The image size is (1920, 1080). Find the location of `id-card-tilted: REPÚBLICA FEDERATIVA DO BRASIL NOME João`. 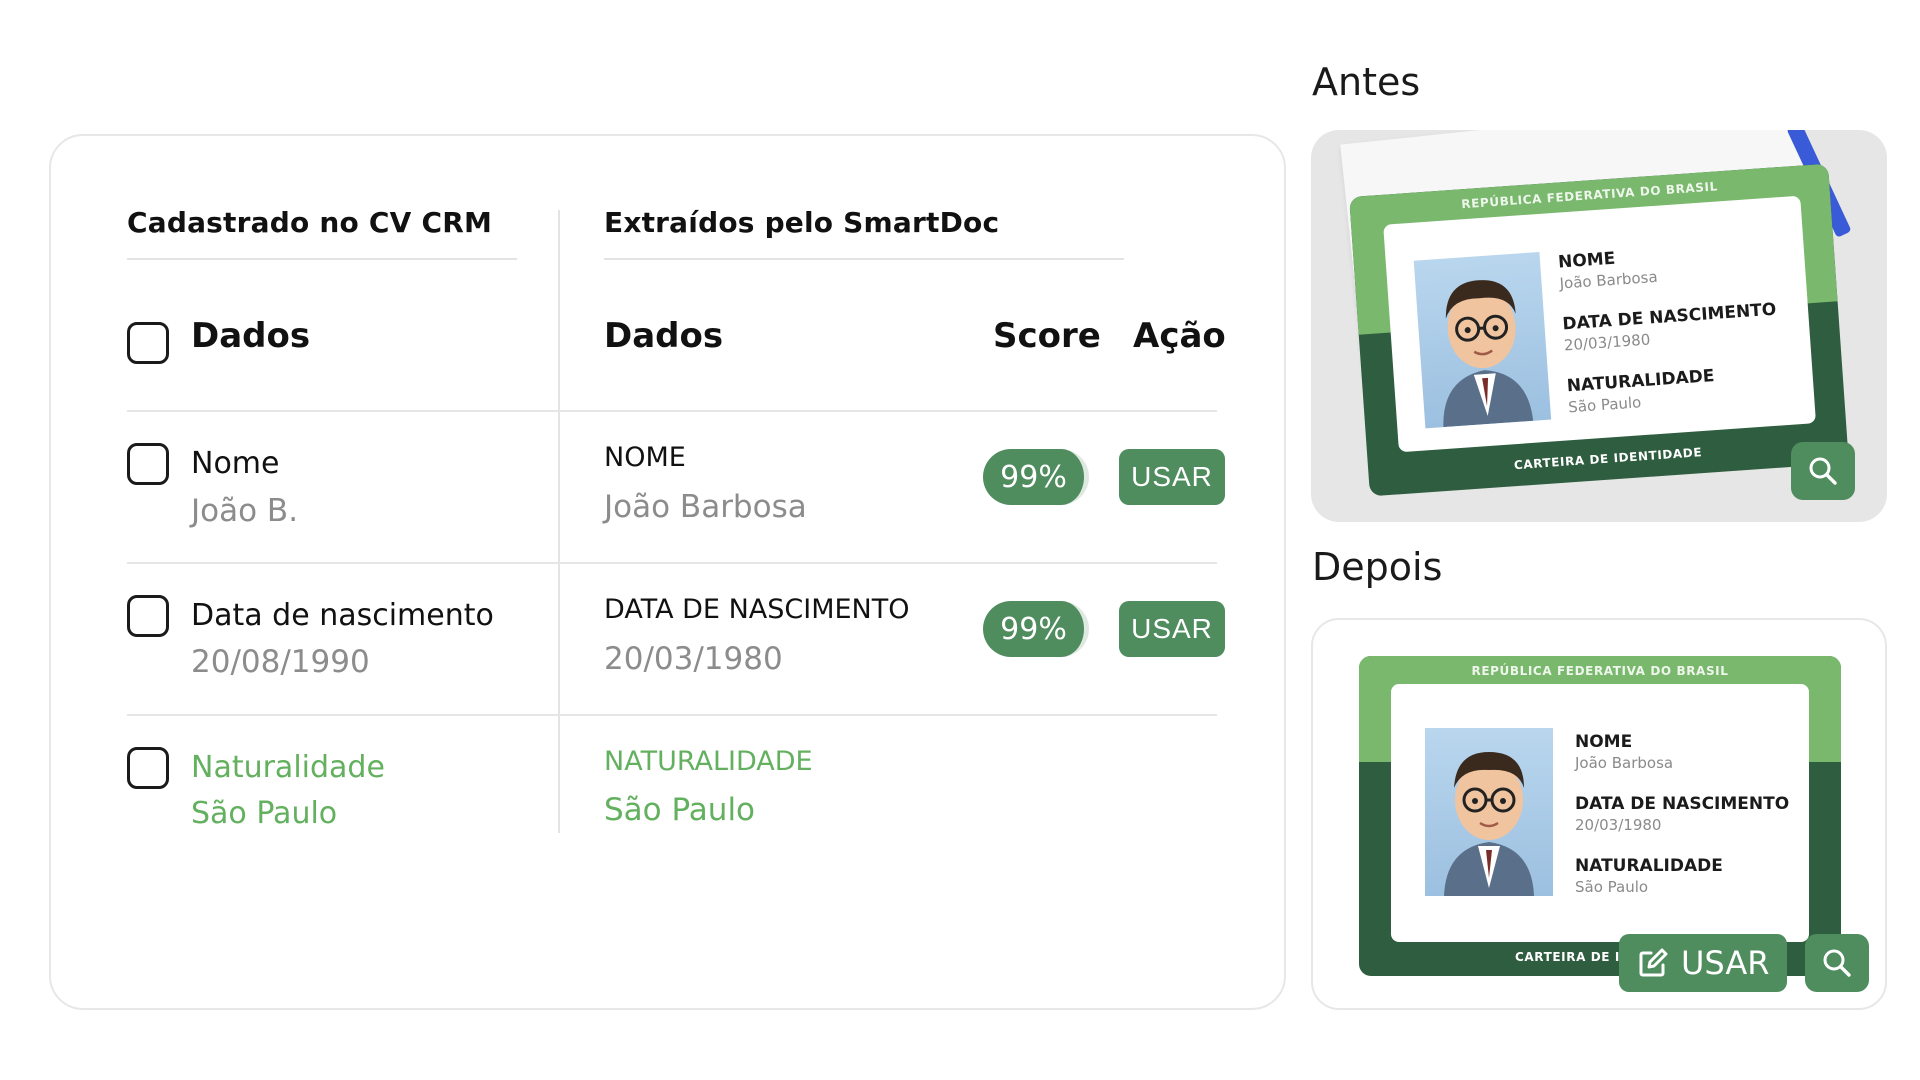

id-card-tilted: REPÚBLICA FEDERATIVA DO BRASIL NOME João is located at coordinates (1599, 330).